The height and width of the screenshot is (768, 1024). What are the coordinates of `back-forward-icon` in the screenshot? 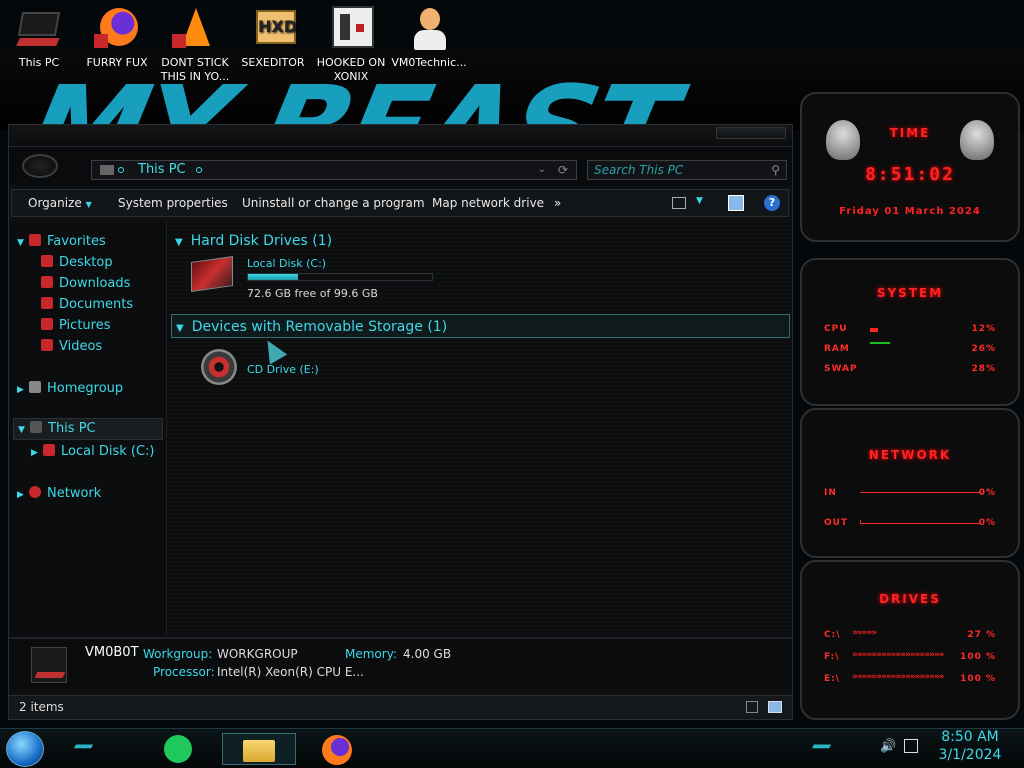 It's located at (40, 166).